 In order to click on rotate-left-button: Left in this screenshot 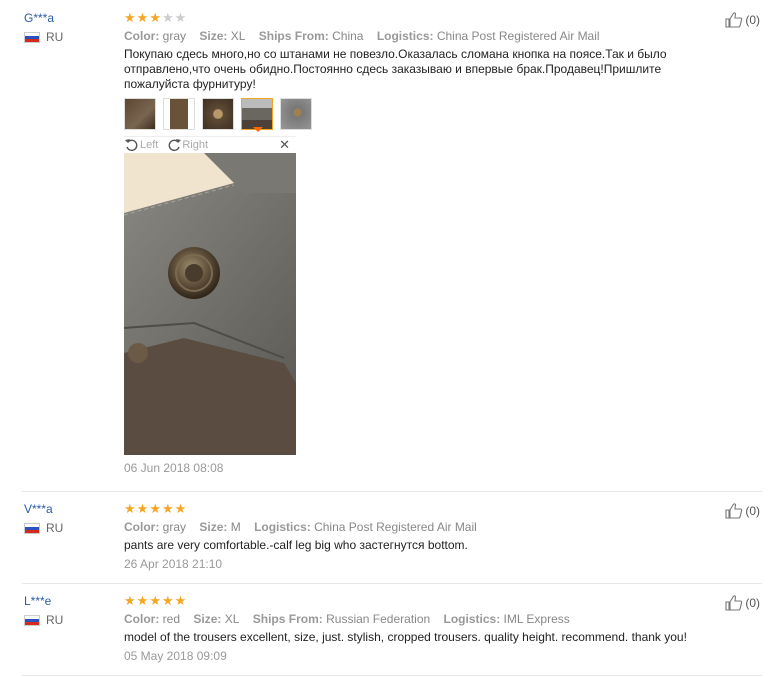, I will do `click(141, 145)`.